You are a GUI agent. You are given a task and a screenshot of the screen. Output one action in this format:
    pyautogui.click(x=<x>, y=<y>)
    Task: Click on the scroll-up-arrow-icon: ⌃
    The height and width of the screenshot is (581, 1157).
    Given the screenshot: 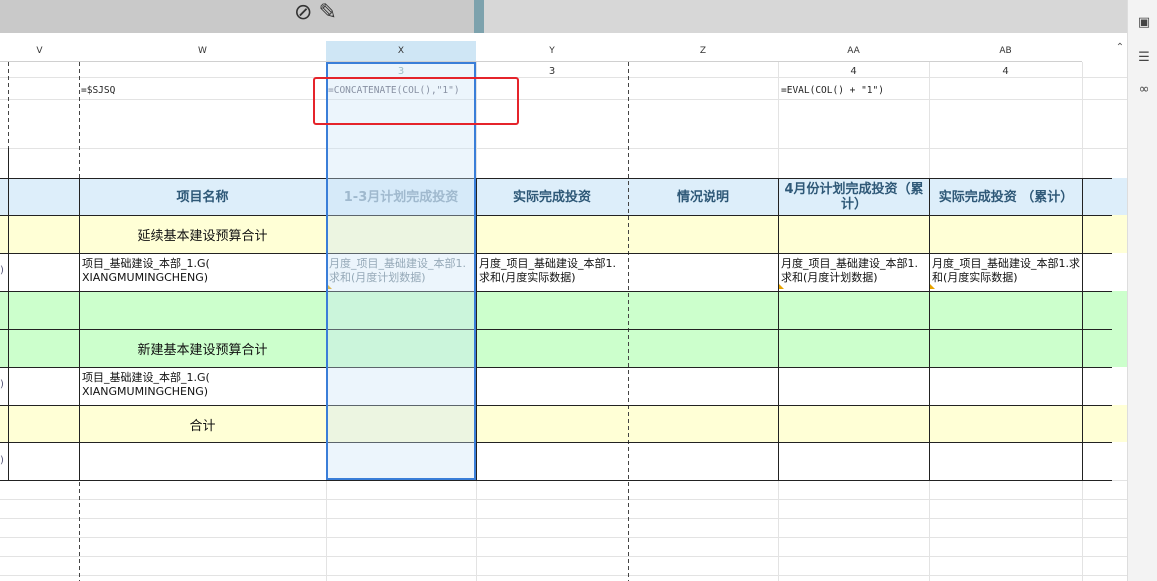 What is the action you would take?
    pyautogui.click(x=1120, y=50)
    